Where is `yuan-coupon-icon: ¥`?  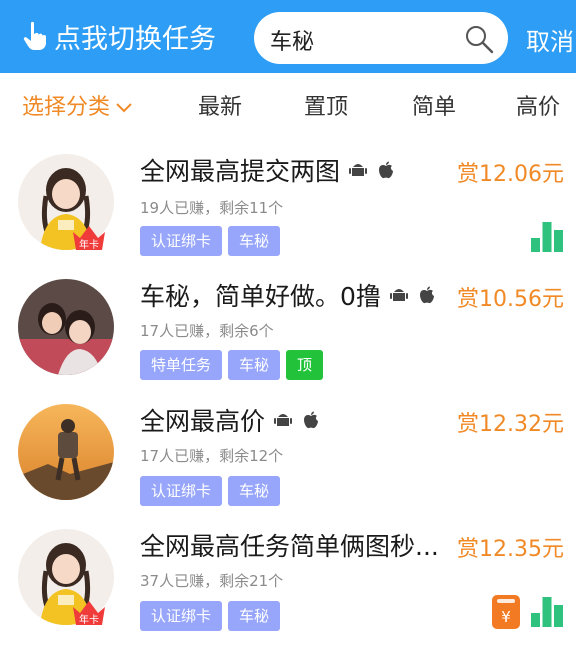
yuan-coupon-icon: ¥ is located at coordinates (506, 612).